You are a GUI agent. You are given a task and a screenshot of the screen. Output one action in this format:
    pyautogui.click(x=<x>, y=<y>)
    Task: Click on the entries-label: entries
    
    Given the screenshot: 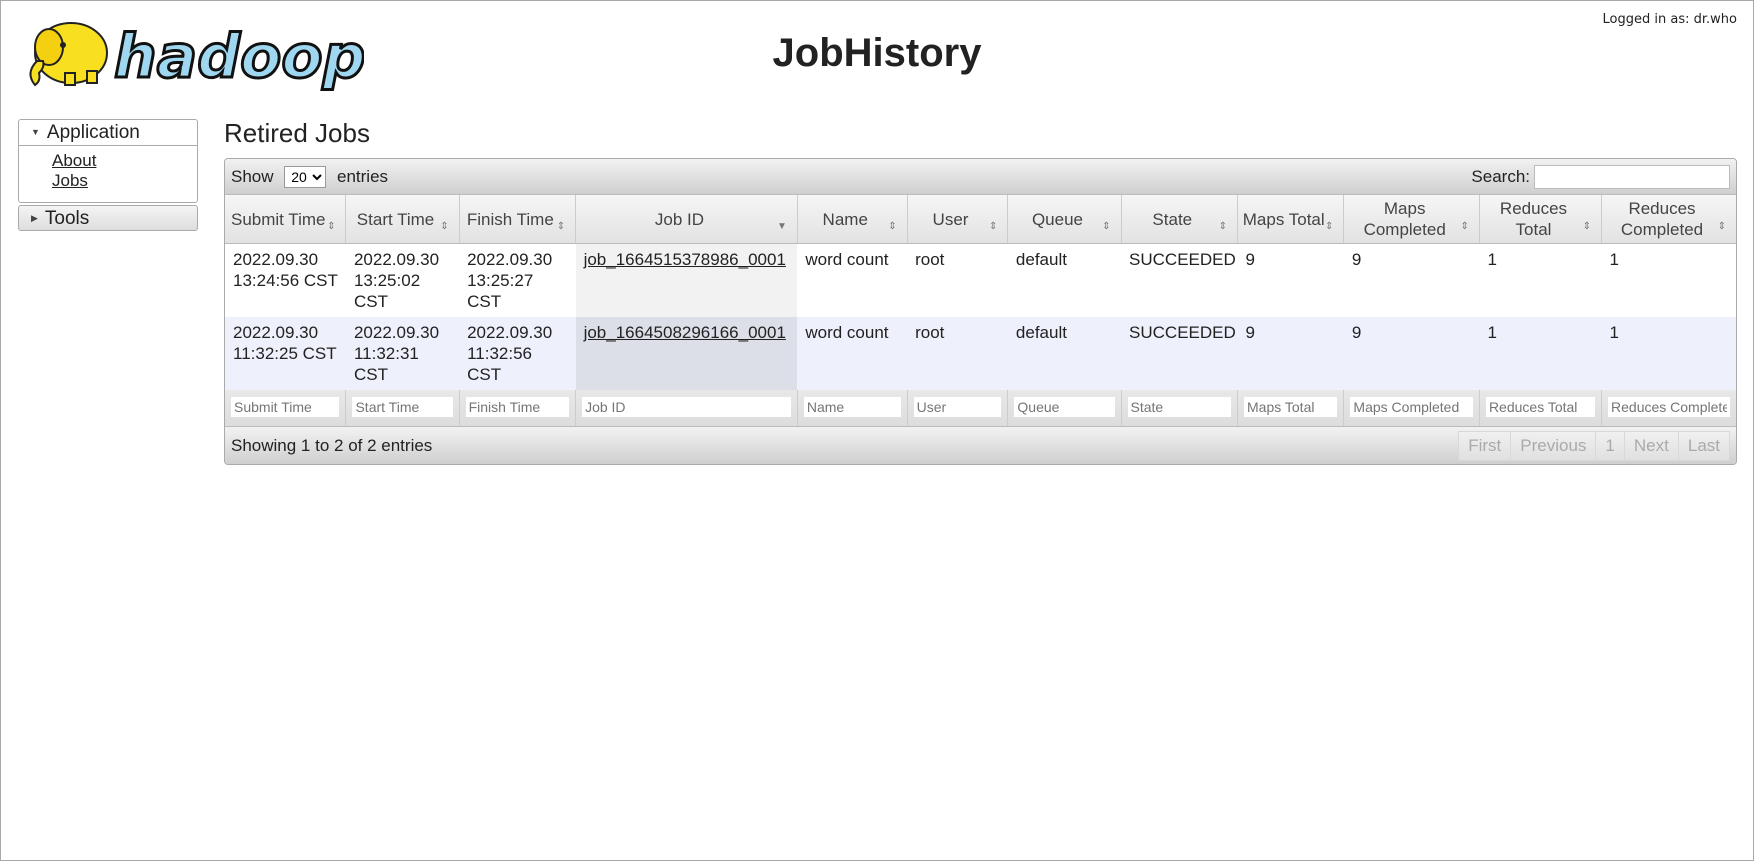 What is the action you would take?
    pyautogui.click(x=363, y=176)
    